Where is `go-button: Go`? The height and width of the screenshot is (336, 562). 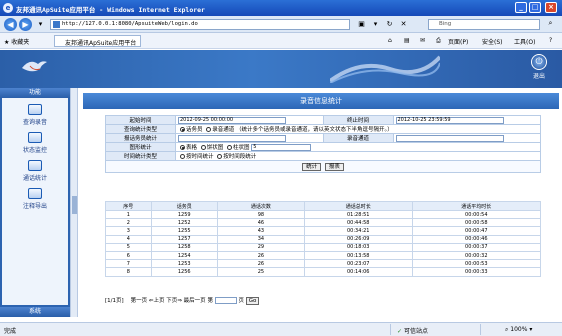
go-button: Go is located at coordinates (252, 300).